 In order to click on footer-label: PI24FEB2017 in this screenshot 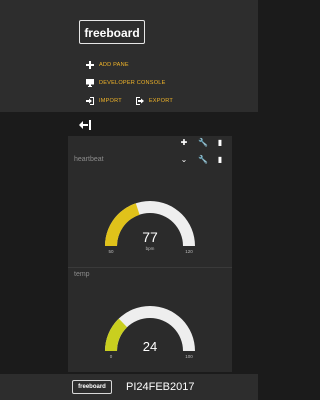, I will do `click(160, 387)`.